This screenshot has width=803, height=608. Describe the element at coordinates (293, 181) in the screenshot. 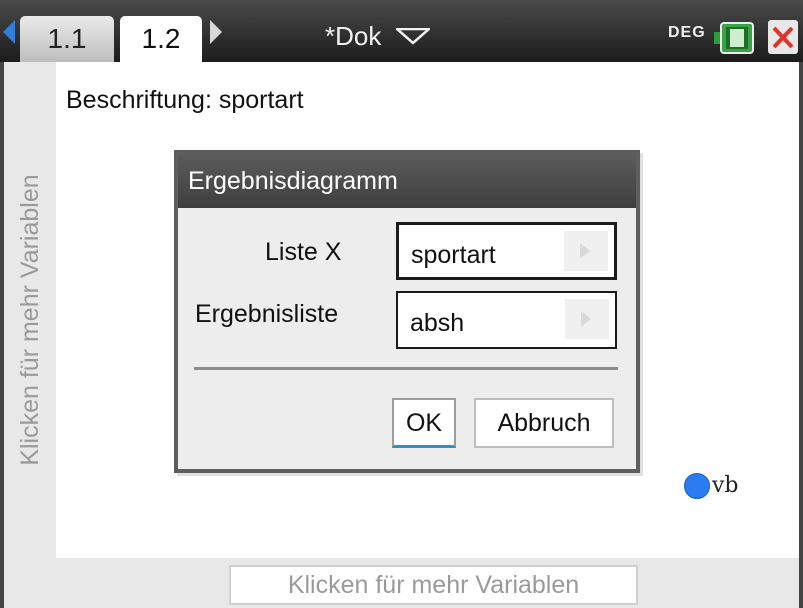

I see `dialog-title: Ergebnisdiagramm` at that location.